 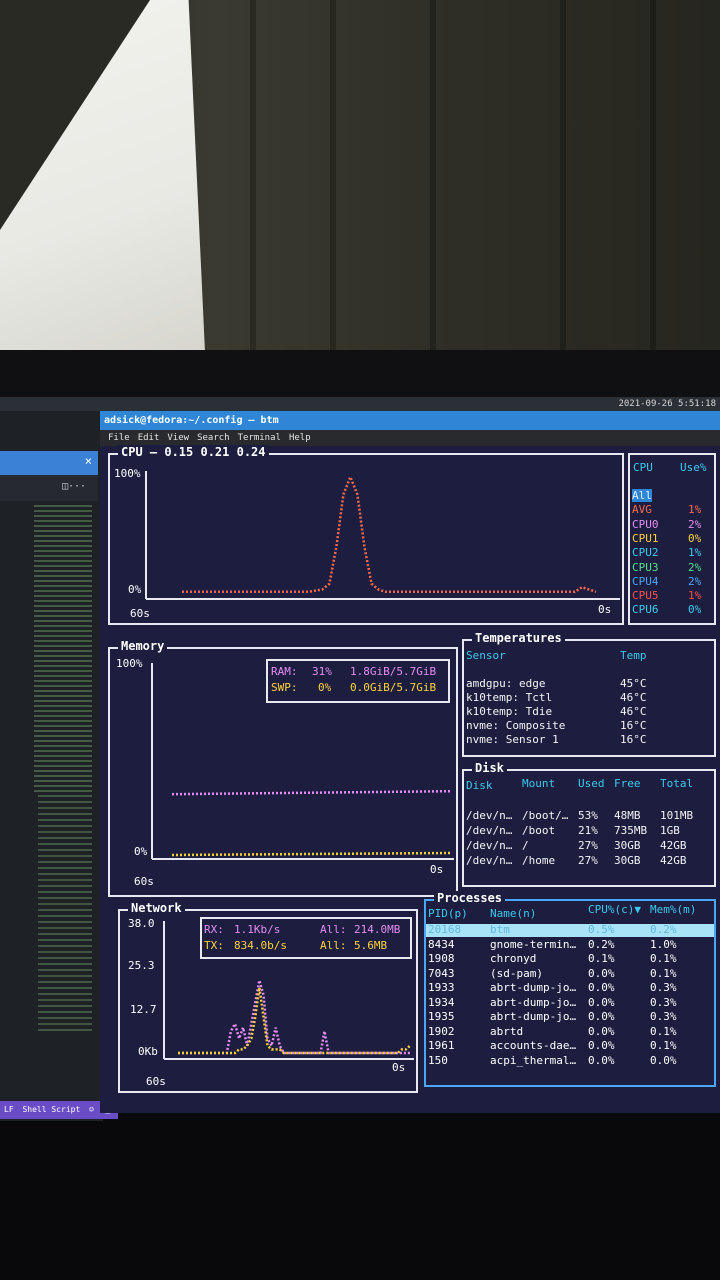 I want to click on cpu-graph, so click(x=382, y=535).